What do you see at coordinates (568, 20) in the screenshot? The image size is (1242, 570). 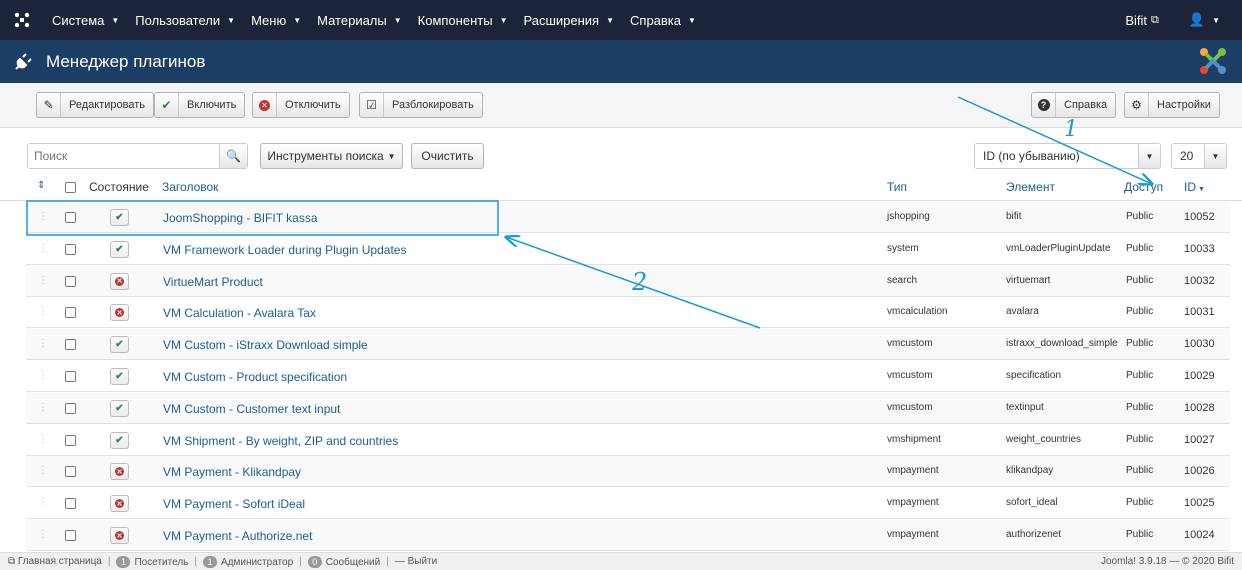 I see `menu-extensions: Расширения ▼` at bounding box center [568, 20].